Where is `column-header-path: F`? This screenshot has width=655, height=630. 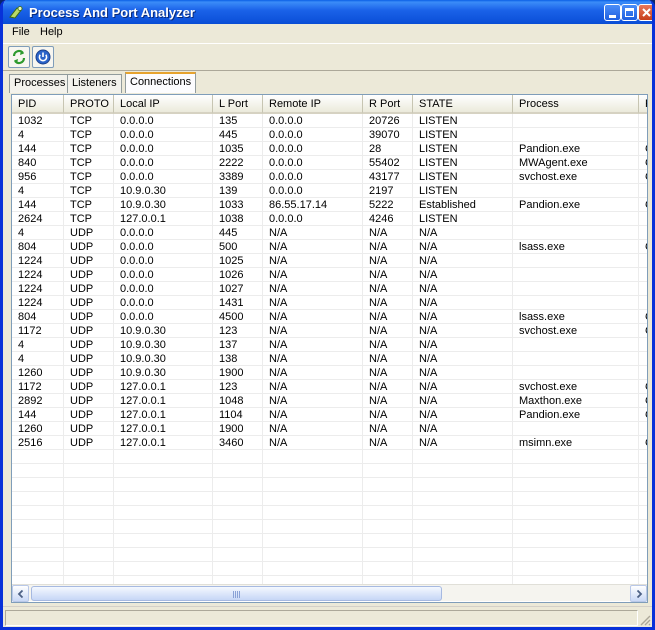 column-header-path: F is located at coordinates (643, 104).